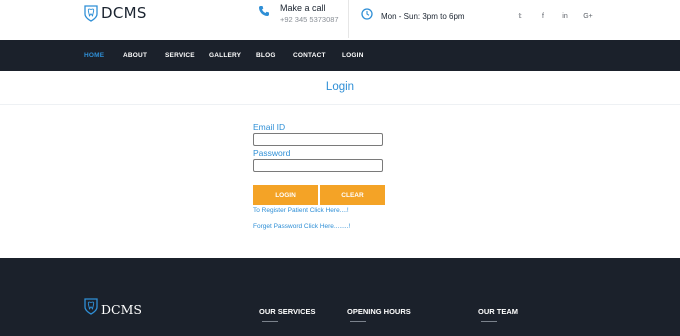 Image resolution: width=680 pixels, height=336 pixels. What do you see at coordinates (353, 55) in the screenshot?
I see `nav-item-login: LOGIN` at bounding box center [353, 55].